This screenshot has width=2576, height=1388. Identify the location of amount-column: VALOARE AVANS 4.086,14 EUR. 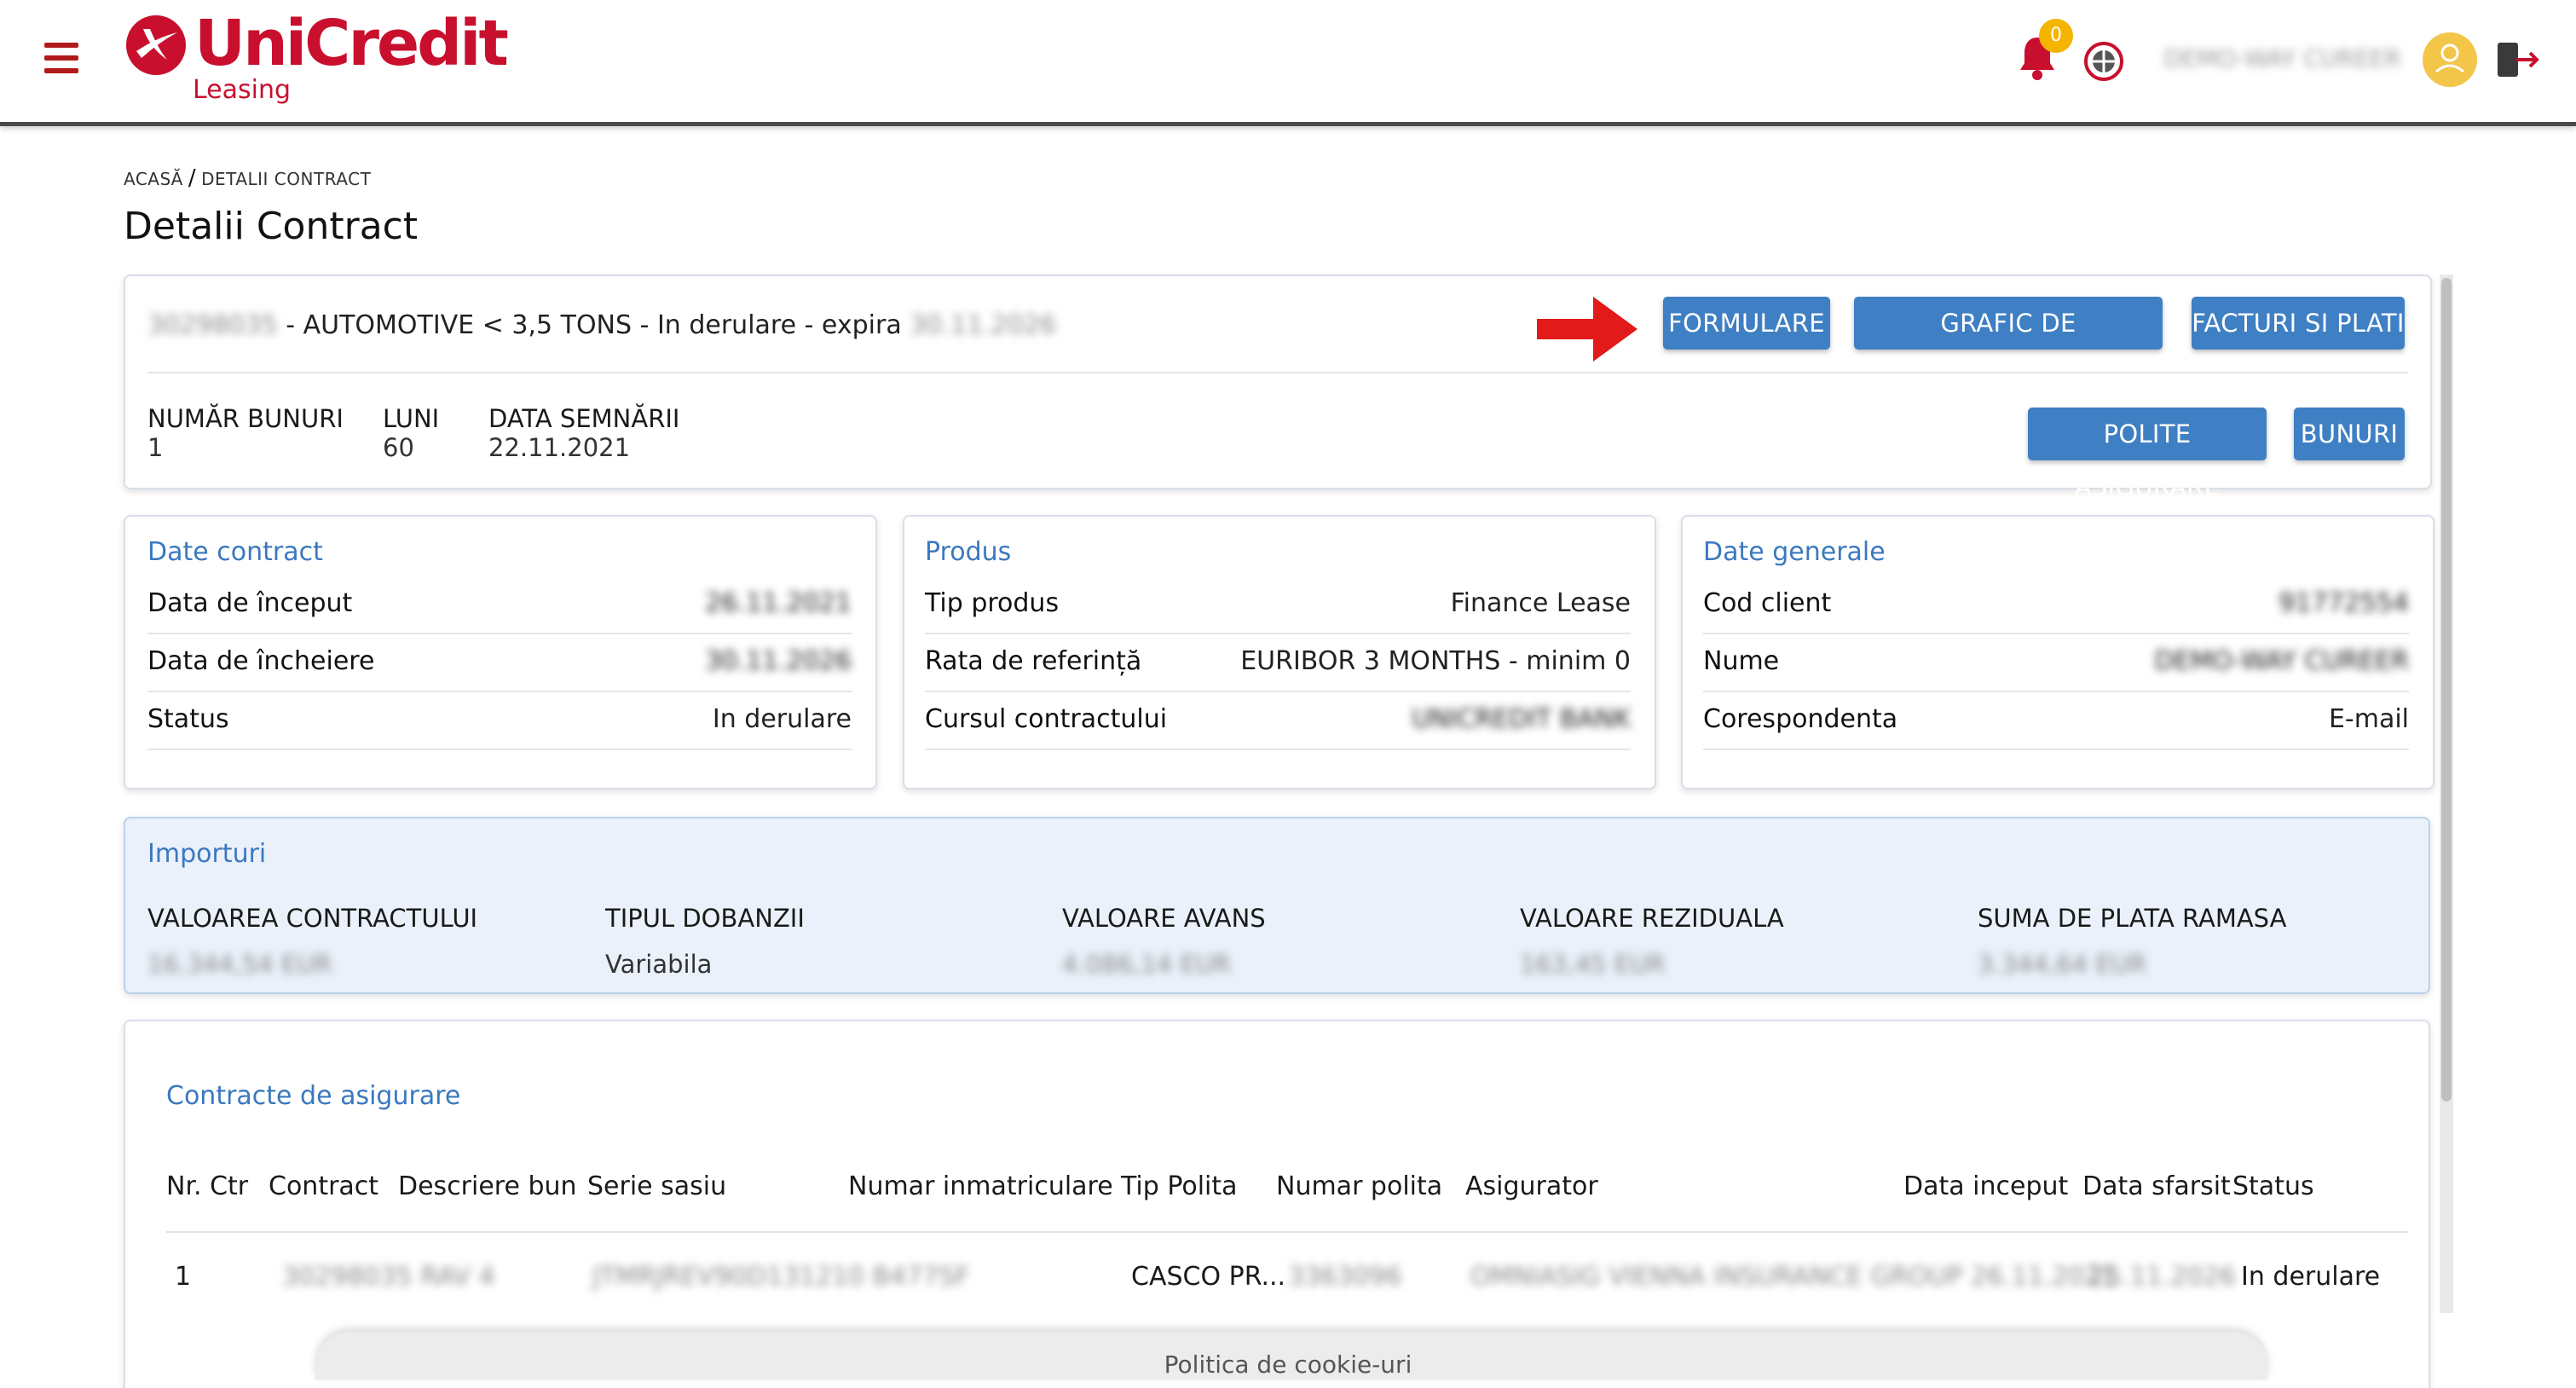
(1164, 941).